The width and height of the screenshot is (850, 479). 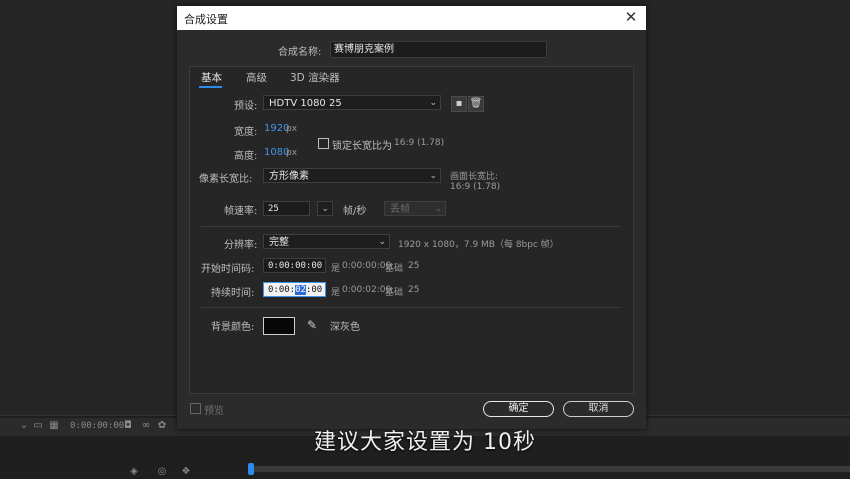 What do you see at coordinates (210, 87) in the screenshot?
I see `active-tab-indicator` at bounding box center [210, 87].